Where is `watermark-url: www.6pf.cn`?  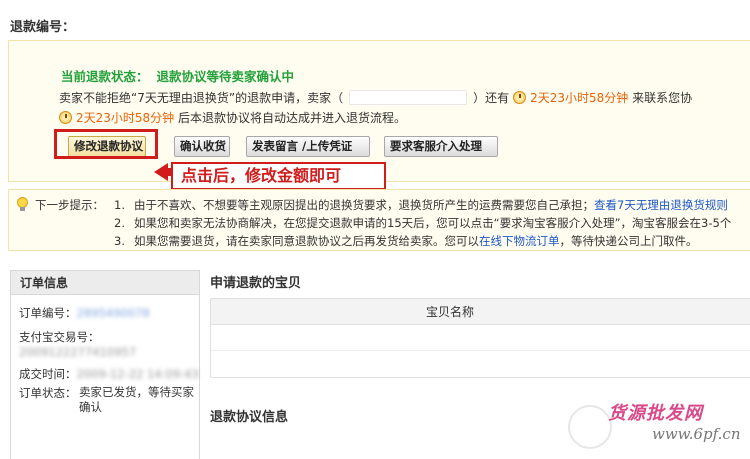
watermark-url: www.6pf.cn is located at coordinates (696, 434).